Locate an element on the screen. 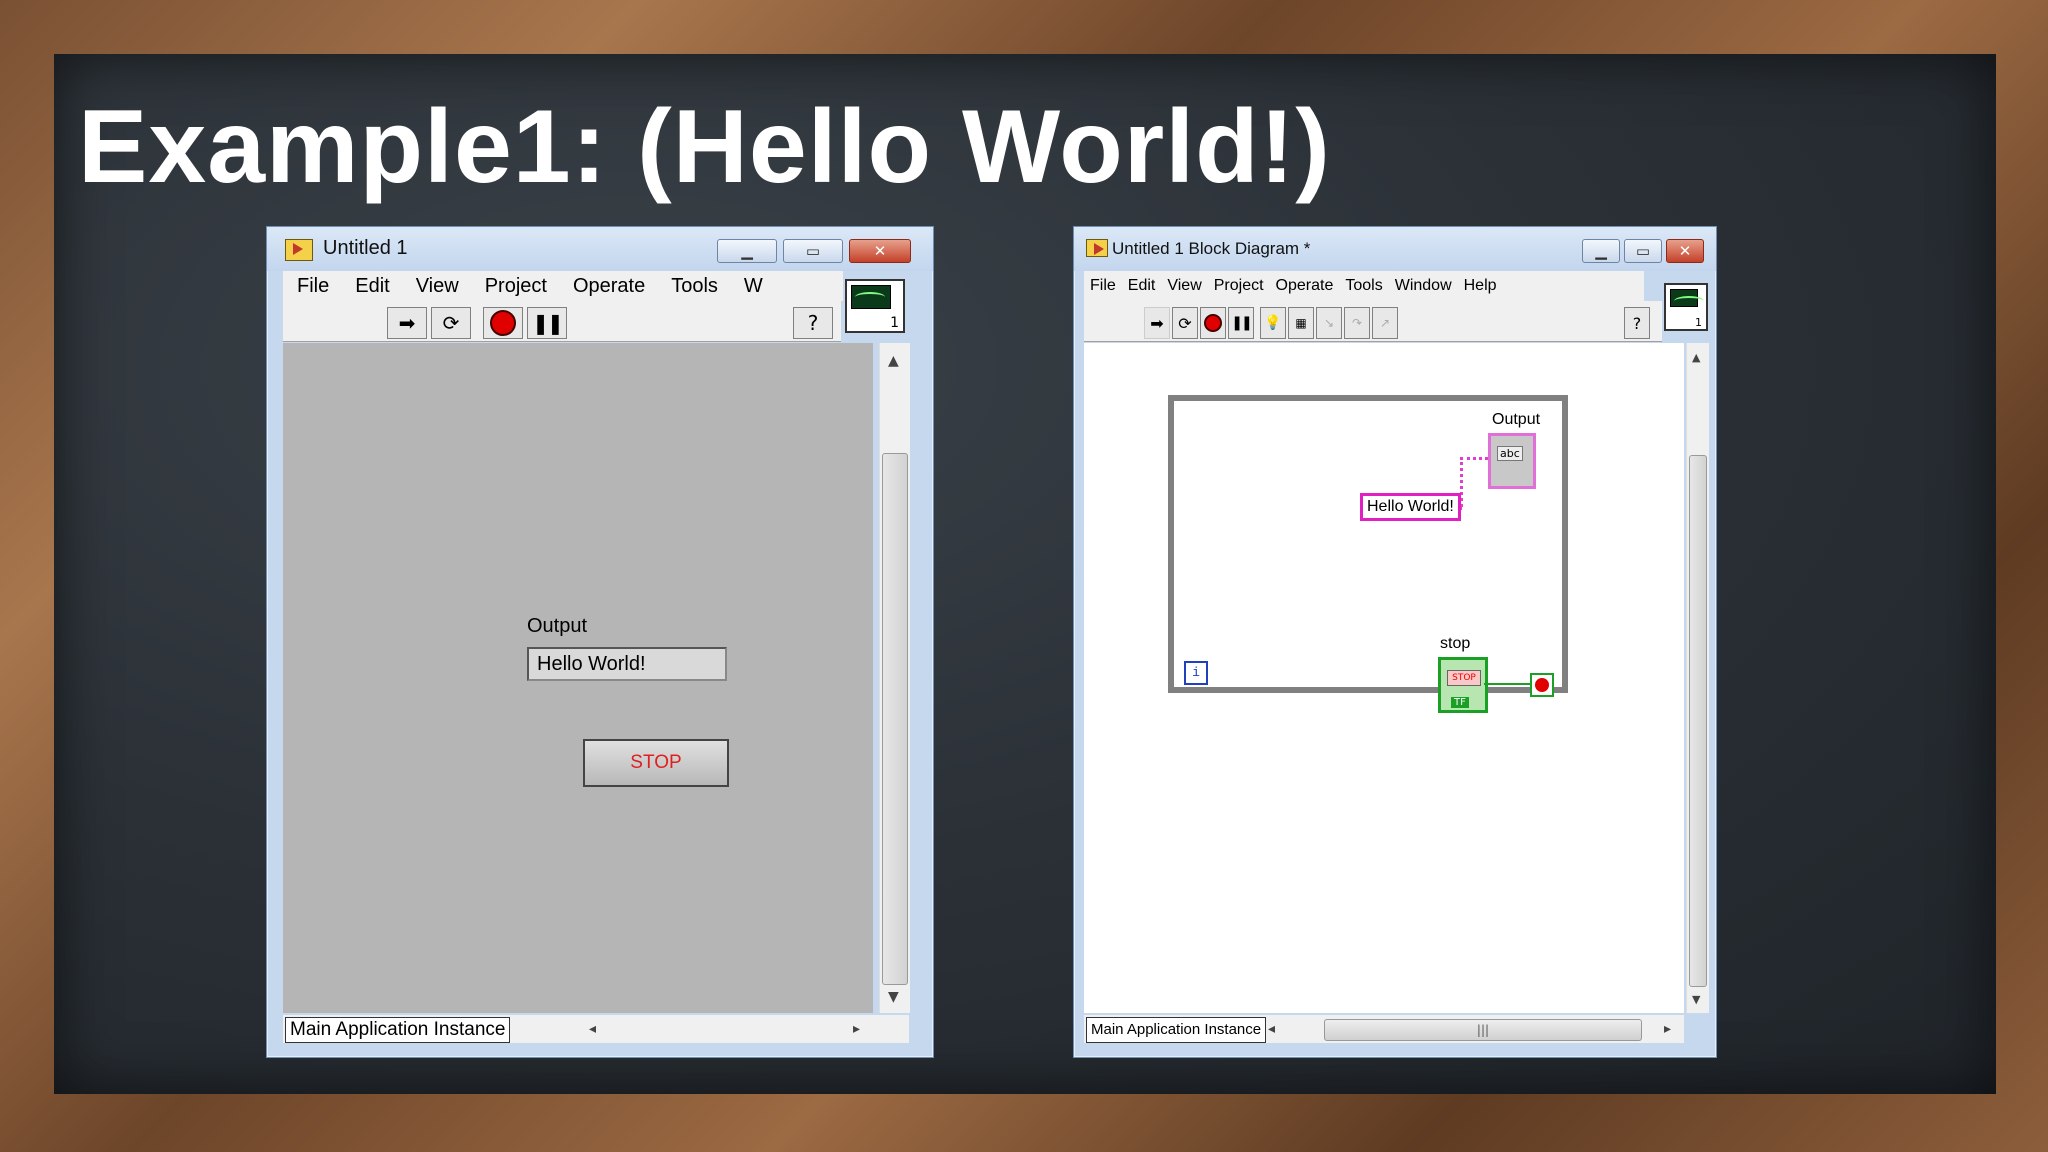 The height and width of the screenshot is (1152, 2048). window-title: Untitled 1 Block Diagram * is located at coordinates (1211, 248).